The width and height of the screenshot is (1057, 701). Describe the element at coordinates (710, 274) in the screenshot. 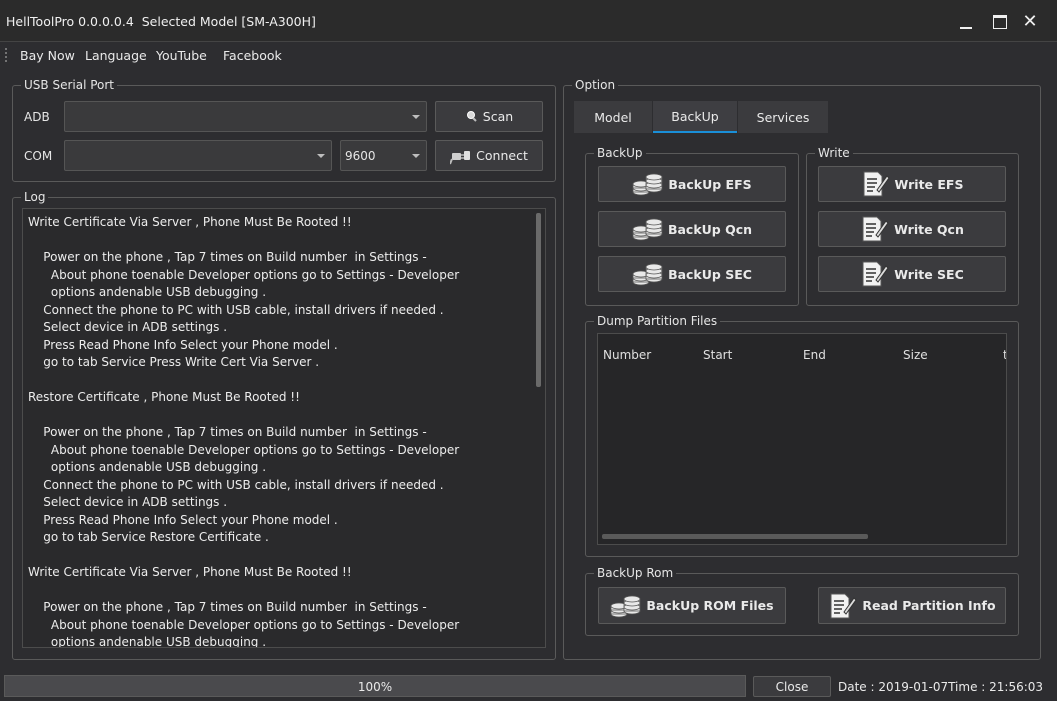

I see `backup-sec-label: BackUp SEC` at that location.